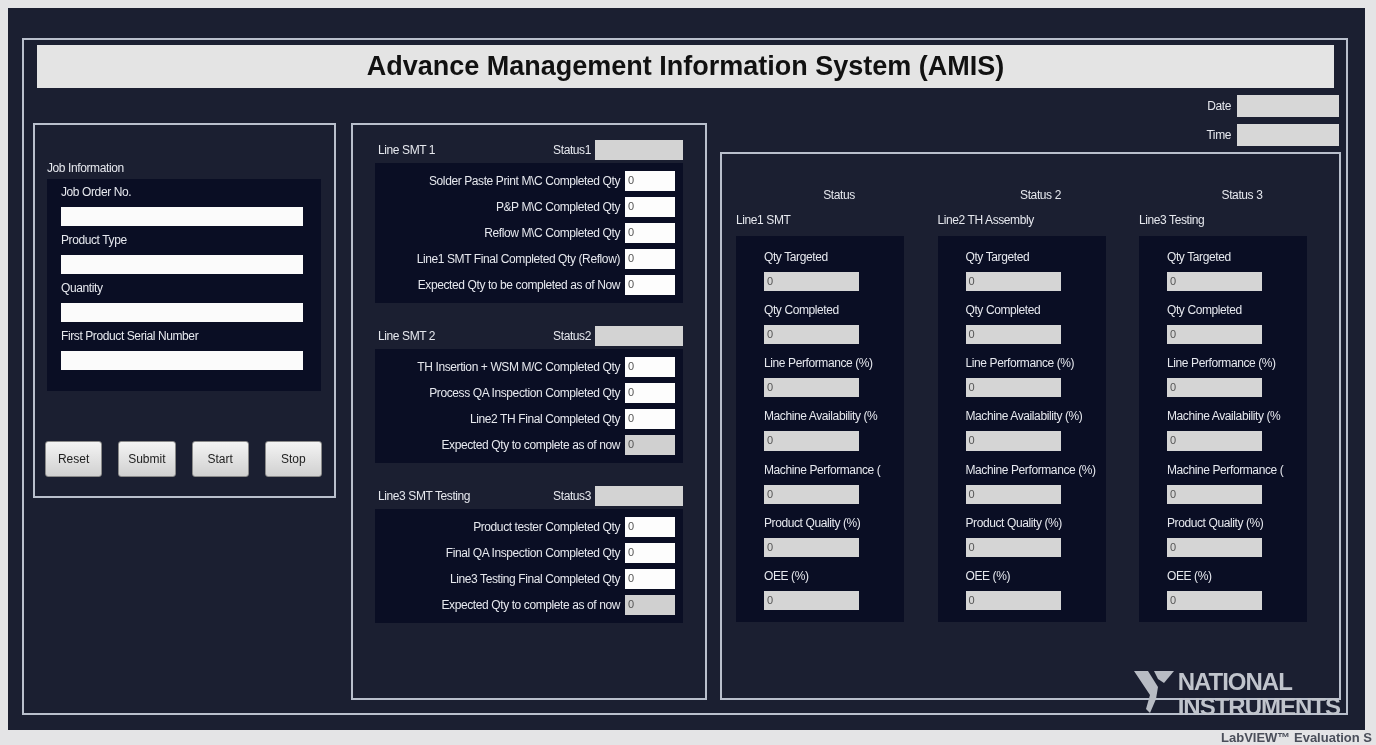 The height and width of the screenshot is (745, 1376). Describe the element at coordinates (552, 233) in the screenshot. I see `field-label: Reflow M\C Completed Qty` at that location.